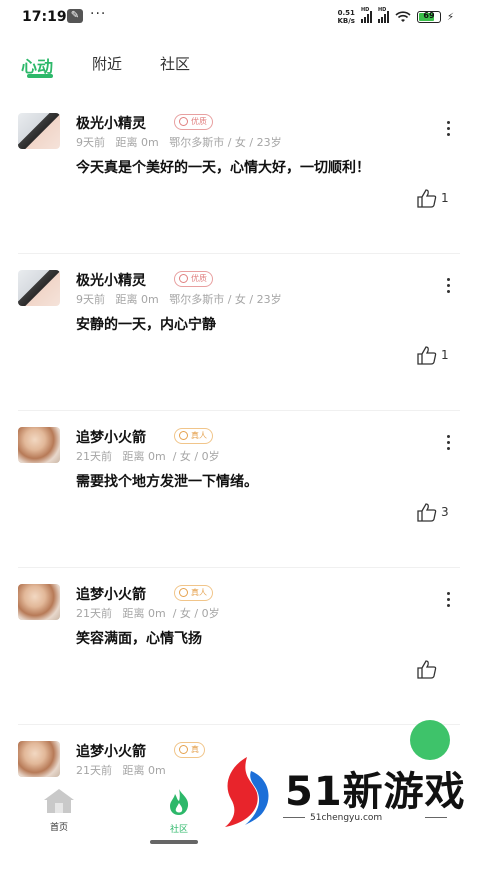 Image resolution: width=478 pixels, height=882 pixels. I want to click on status-time: 17:19, so click(44, 17).